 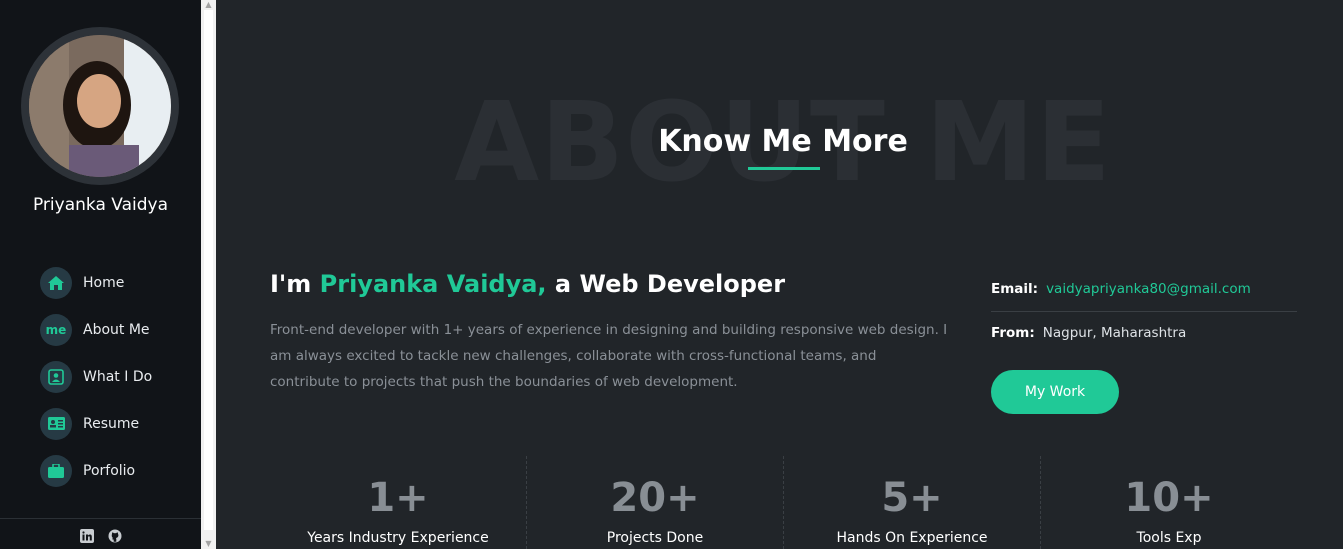 What do you see at coordinates (912, 498) in the screenshot?
I see `stat-value: 5+` at bounding box center [912, 498].